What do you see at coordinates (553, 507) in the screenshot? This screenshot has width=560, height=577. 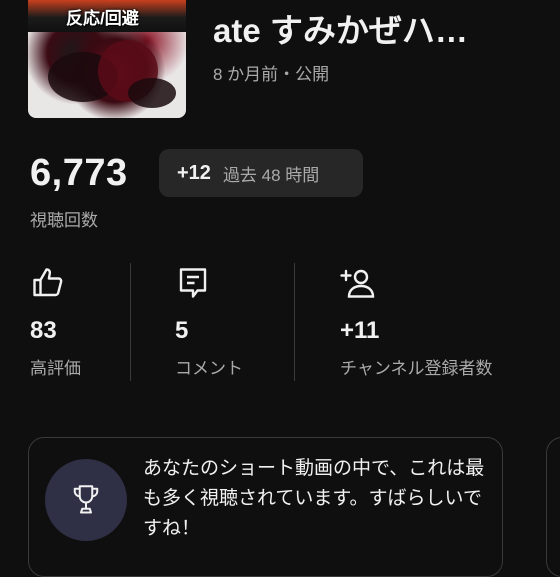 I see `next-insight-card` at bounding box center [553, 507].